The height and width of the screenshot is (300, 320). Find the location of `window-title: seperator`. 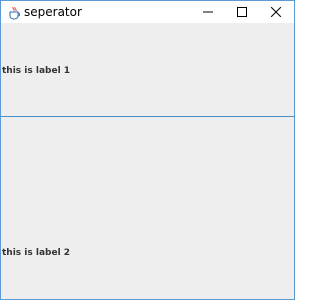

window-title: seperator is located at coordinates (53, 12).